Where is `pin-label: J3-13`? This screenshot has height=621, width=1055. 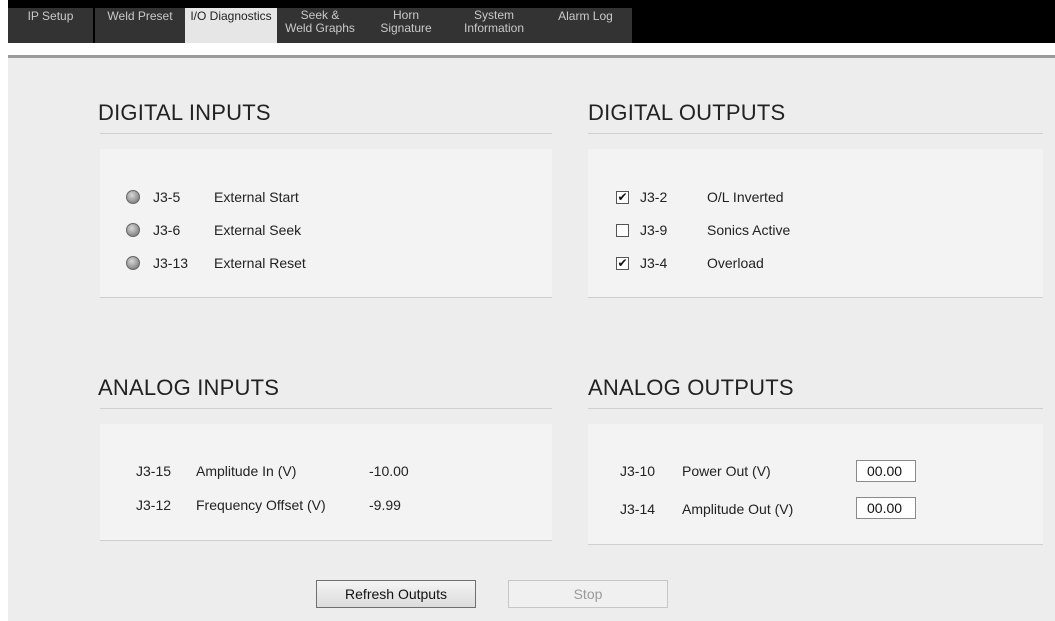
pin-label: J3-13 is located at coordinates (171, 263).